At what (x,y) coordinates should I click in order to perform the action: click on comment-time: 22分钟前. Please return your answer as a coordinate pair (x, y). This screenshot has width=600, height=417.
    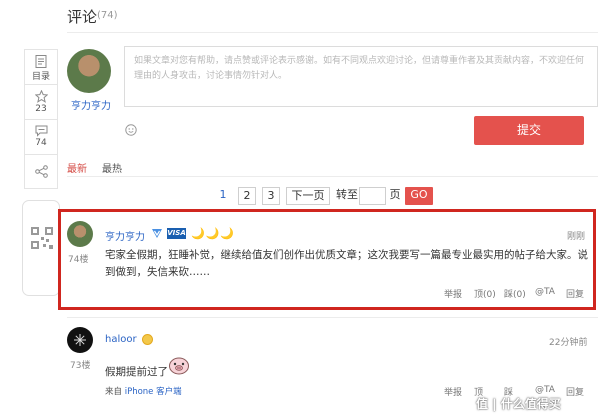
    Looking at the image, I should click on (568, 343).